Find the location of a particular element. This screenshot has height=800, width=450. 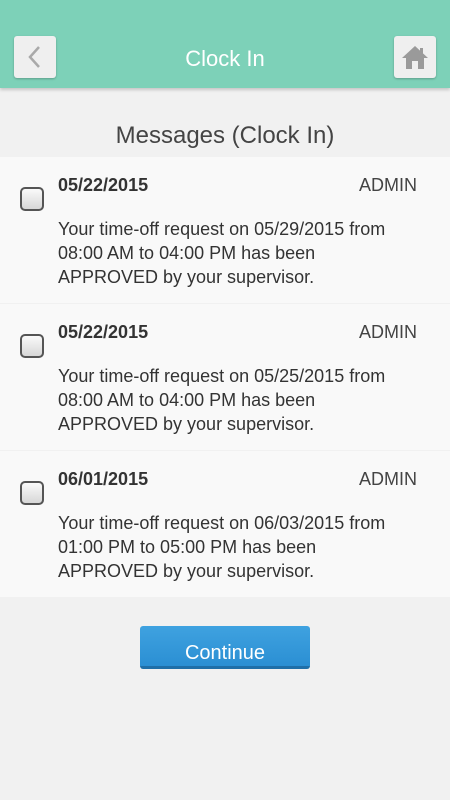

continue-button: Continue is located at coordinates (225, 647).